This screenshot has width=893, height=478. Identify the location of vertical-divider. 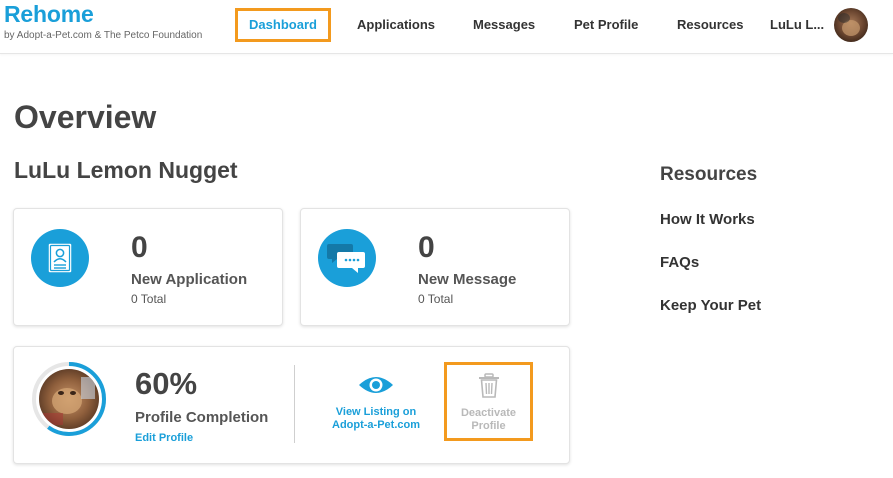
(294, 404).